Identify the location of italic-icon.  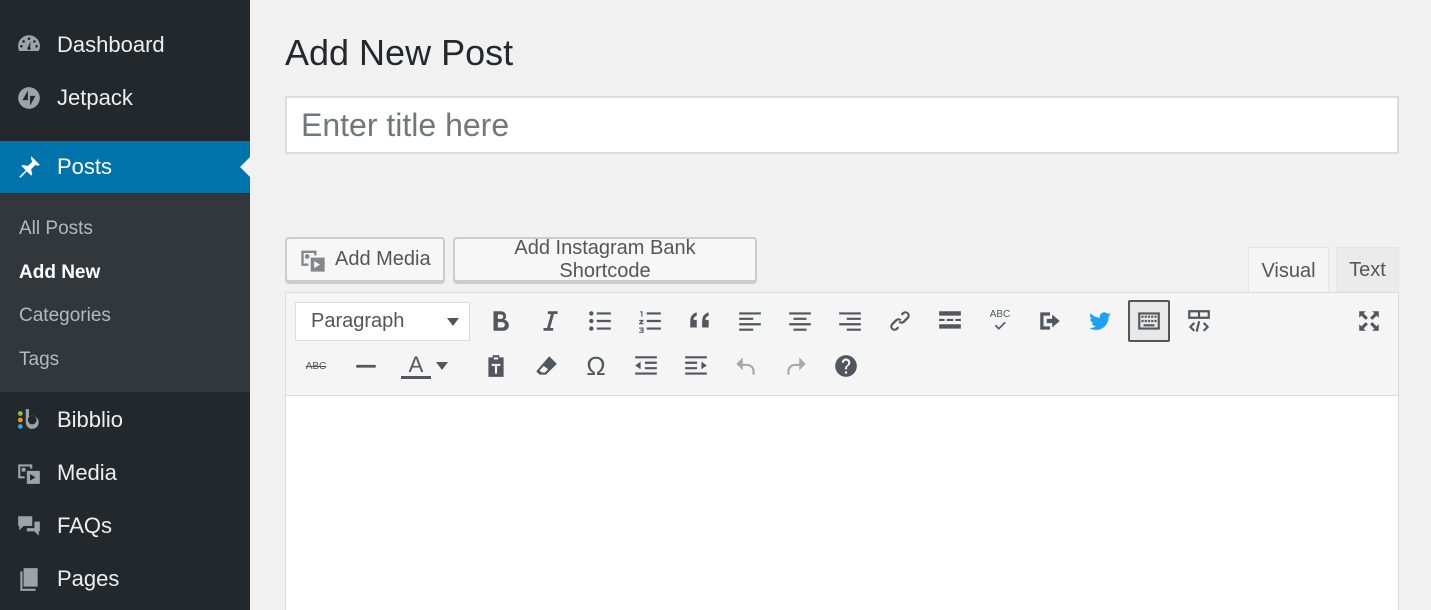
(550, 321).